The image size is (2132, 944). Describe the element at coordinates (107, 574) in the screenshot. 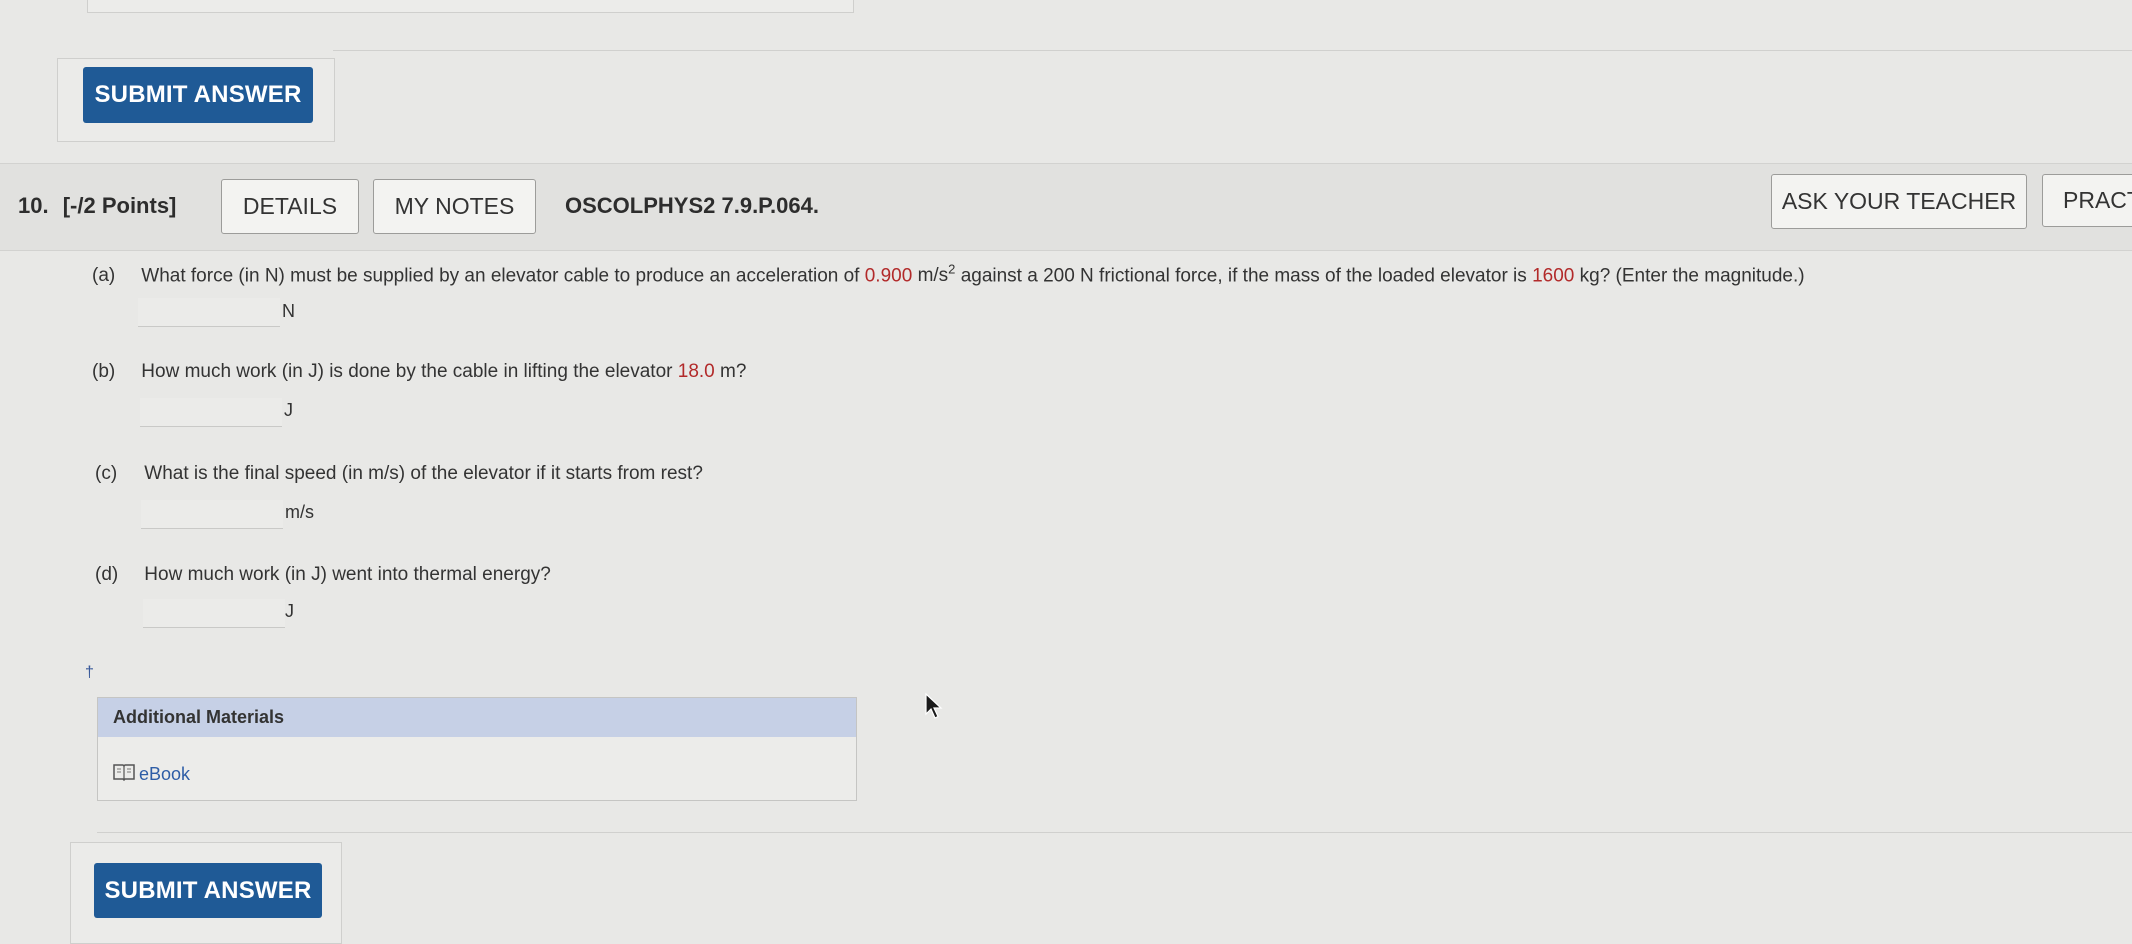

I see `part-d-letter: (d)` at that location.